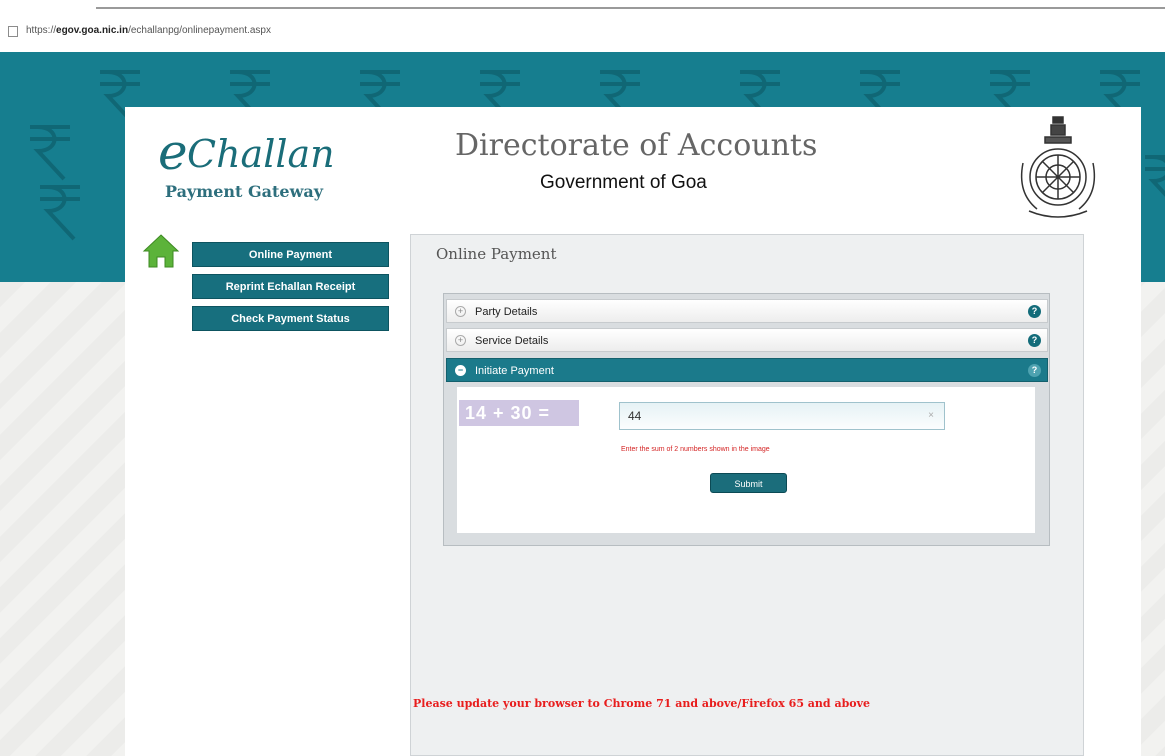  What do you see at coordinates (199, 30) in the screenshot?
I see `url-path: /echallanpg/onlinepayment.aspx` at bounding box center [199, 30].